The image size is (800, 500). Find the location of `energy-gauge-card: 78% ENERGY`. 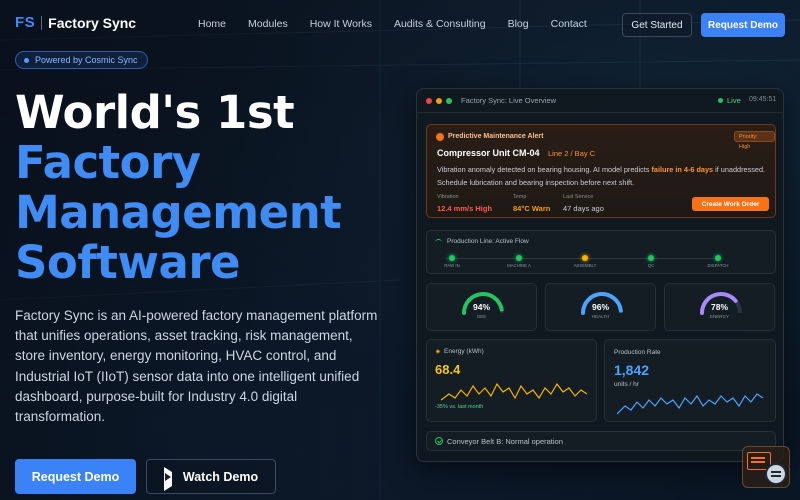

energy-gauge-card: 78% ENERGY is located at coordinates (719, 307).